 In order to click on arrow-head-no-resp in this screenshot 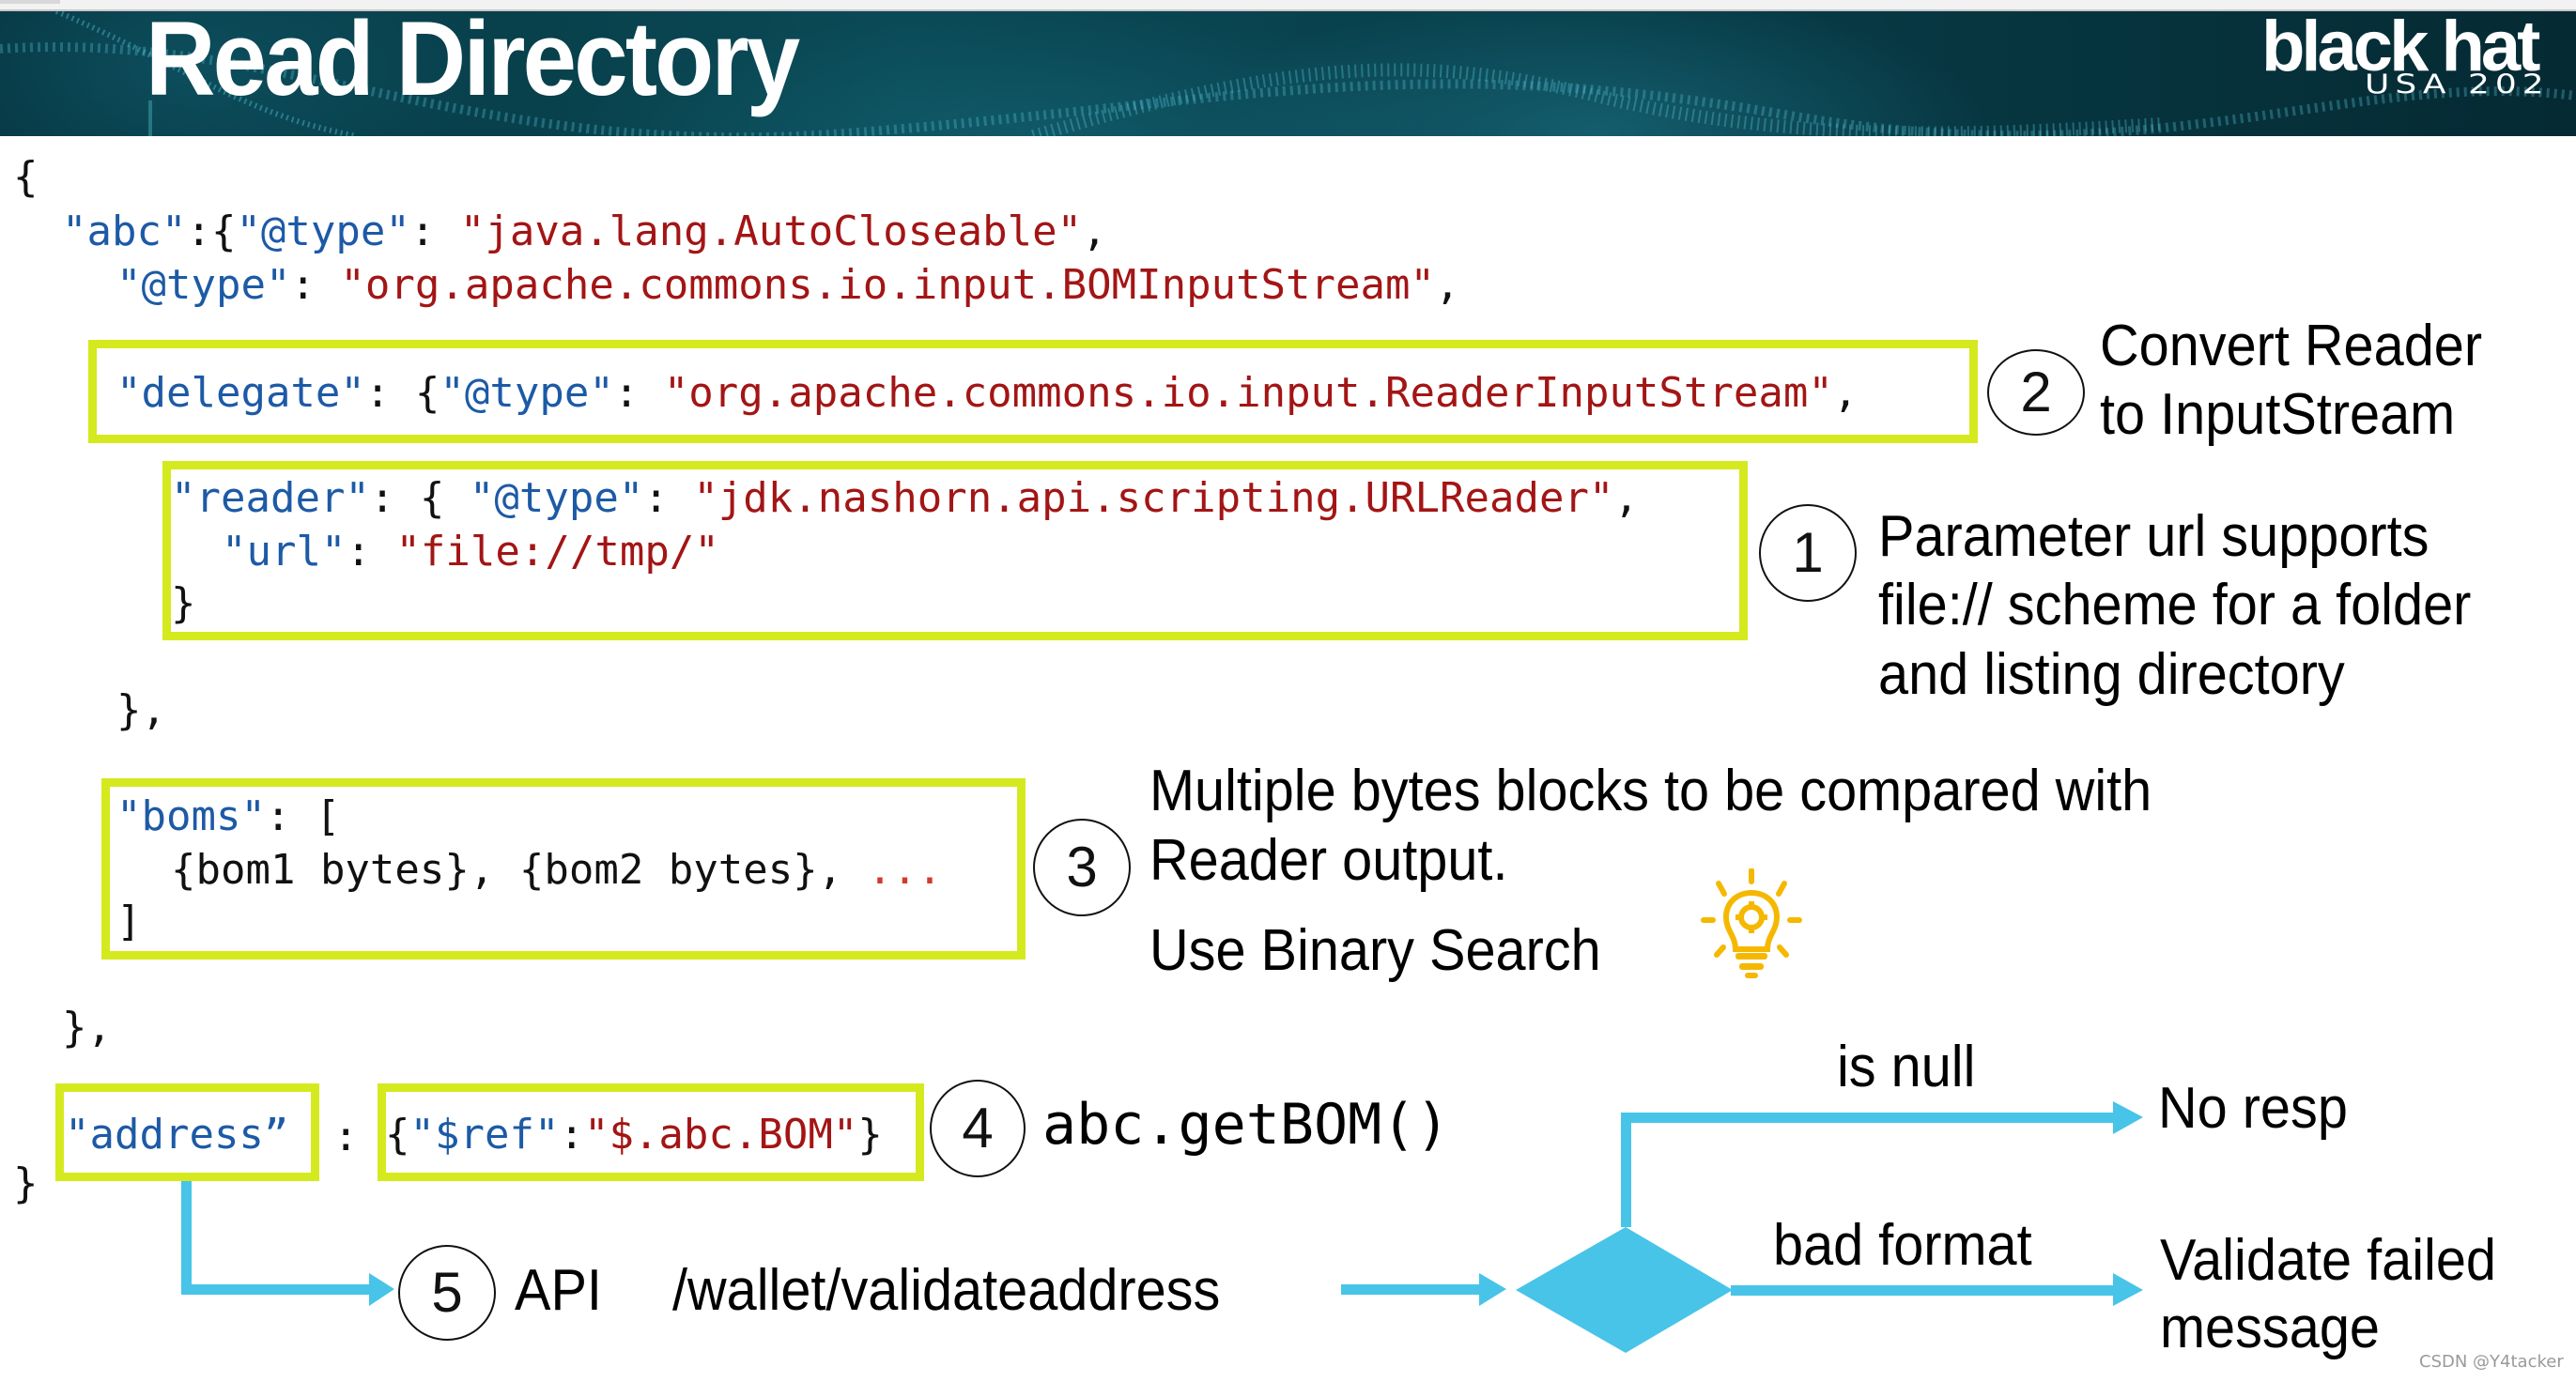, I will do `click(2128, 1117)`.